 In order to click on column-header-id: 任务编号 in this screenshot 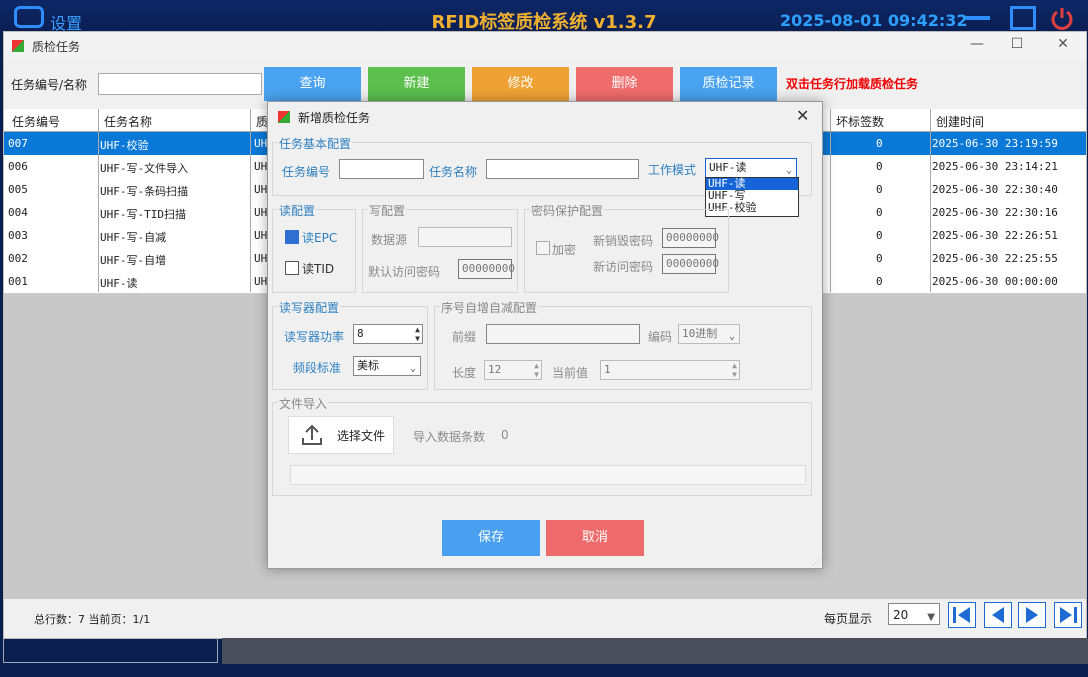, I will do `click(36, 121)`.